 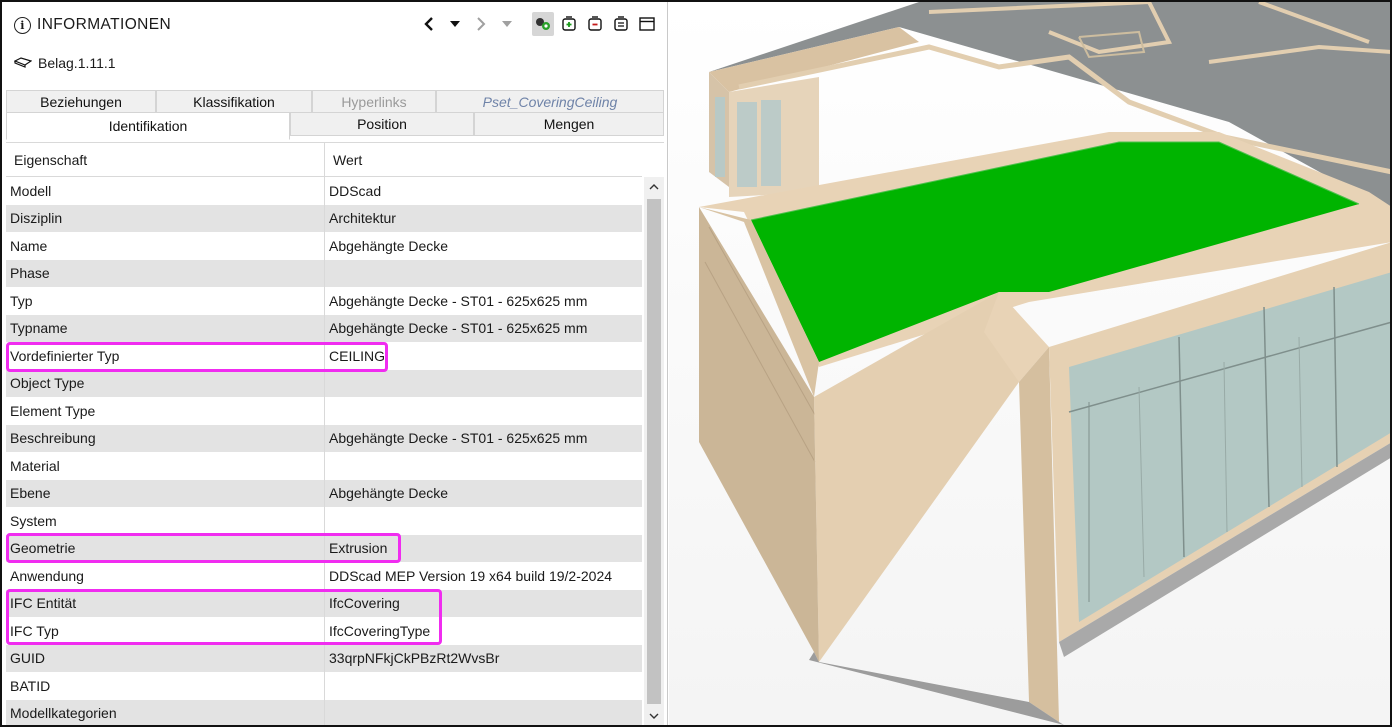 I want to click on link-objects-icon, so click(x=543, y=24).